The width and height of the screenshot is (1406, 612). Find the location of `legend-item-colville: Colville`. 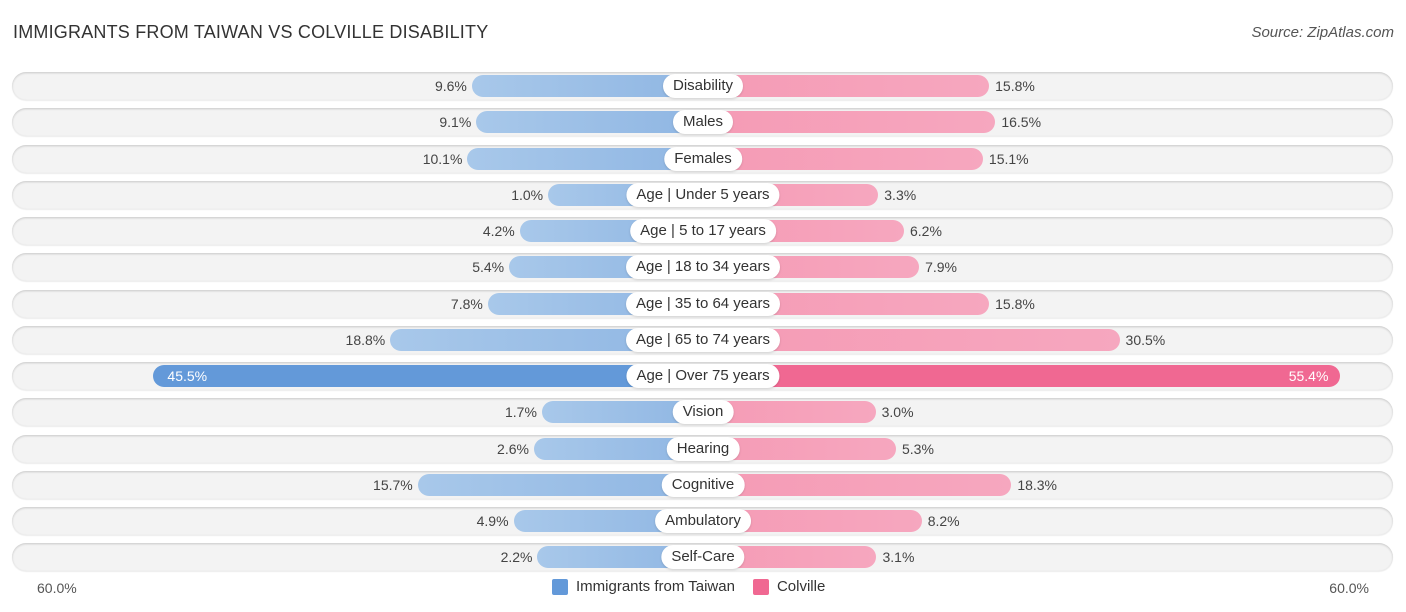

legend-item-colville: Colville is located at coordinates (789, 586).